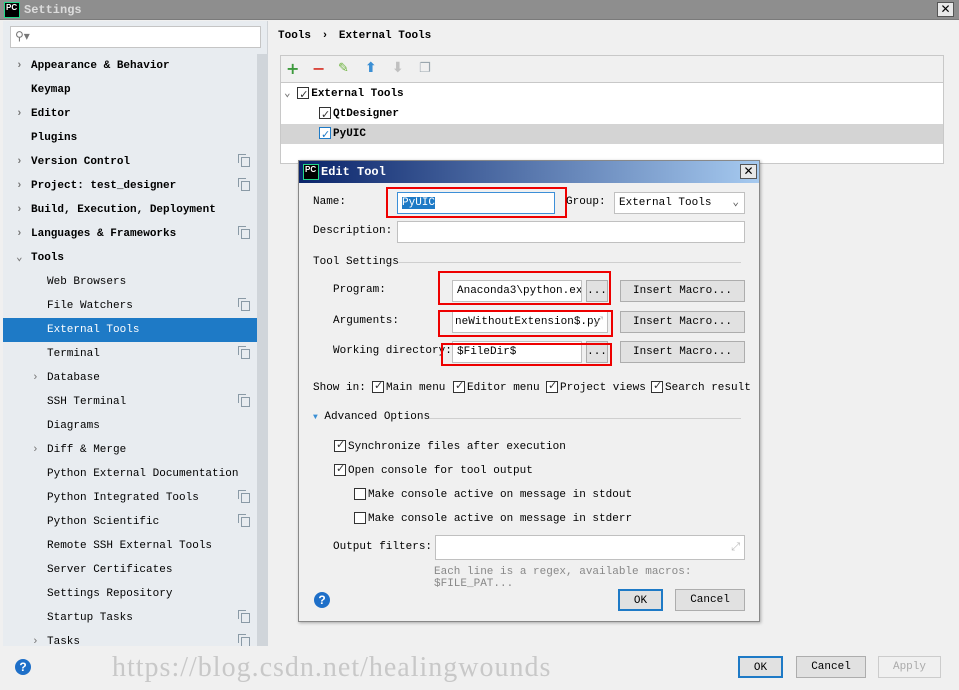  Describe the element at coordinates (945, 9) in the screenshot. I see `close-button: ✕` at that location.